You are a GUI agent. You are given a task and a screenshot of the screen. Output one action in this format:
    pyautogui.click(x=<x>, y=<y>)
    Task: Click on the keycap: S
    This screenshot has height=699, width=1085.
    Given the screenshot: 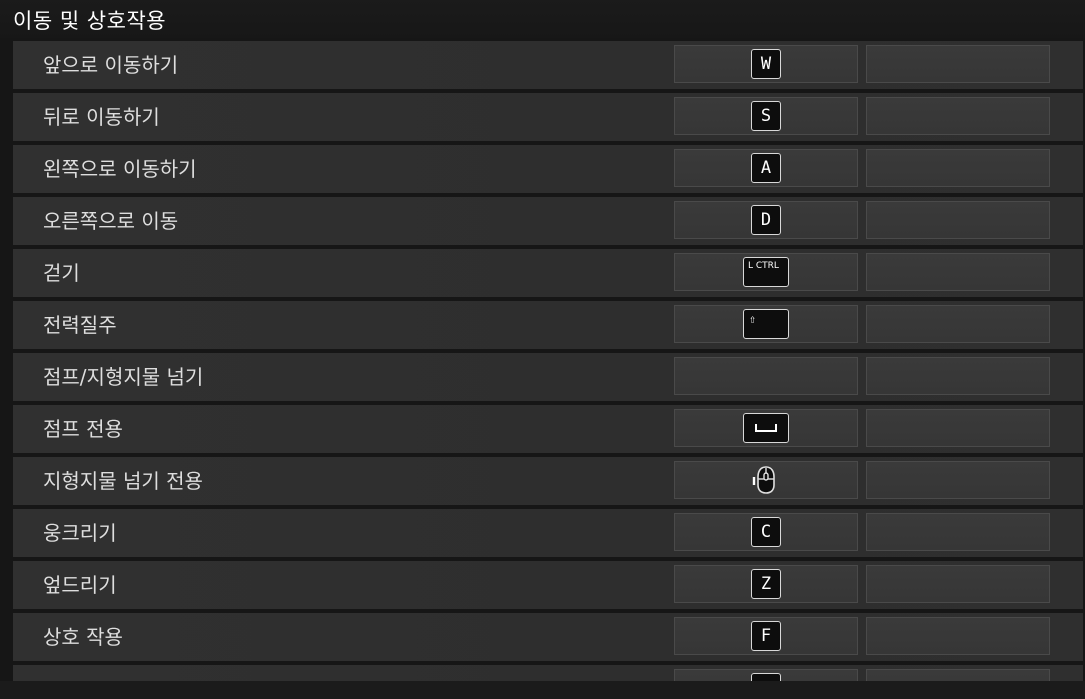 What is the action you would take?
    pyautogui.click(x=766, y=116)
    